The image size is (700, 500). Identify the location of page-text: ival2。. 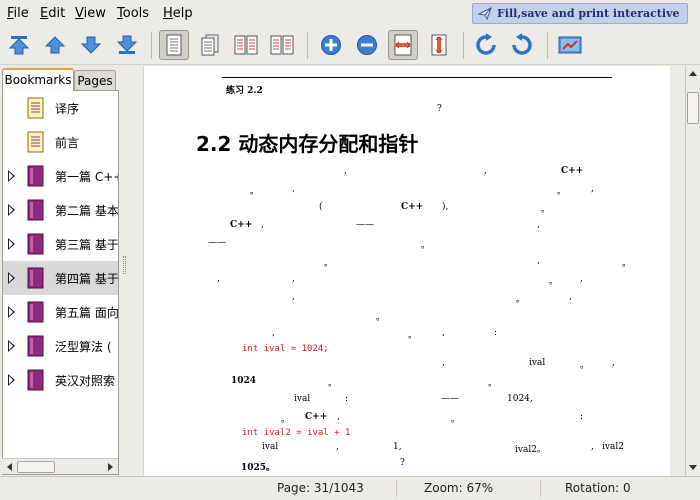
(530, 450).